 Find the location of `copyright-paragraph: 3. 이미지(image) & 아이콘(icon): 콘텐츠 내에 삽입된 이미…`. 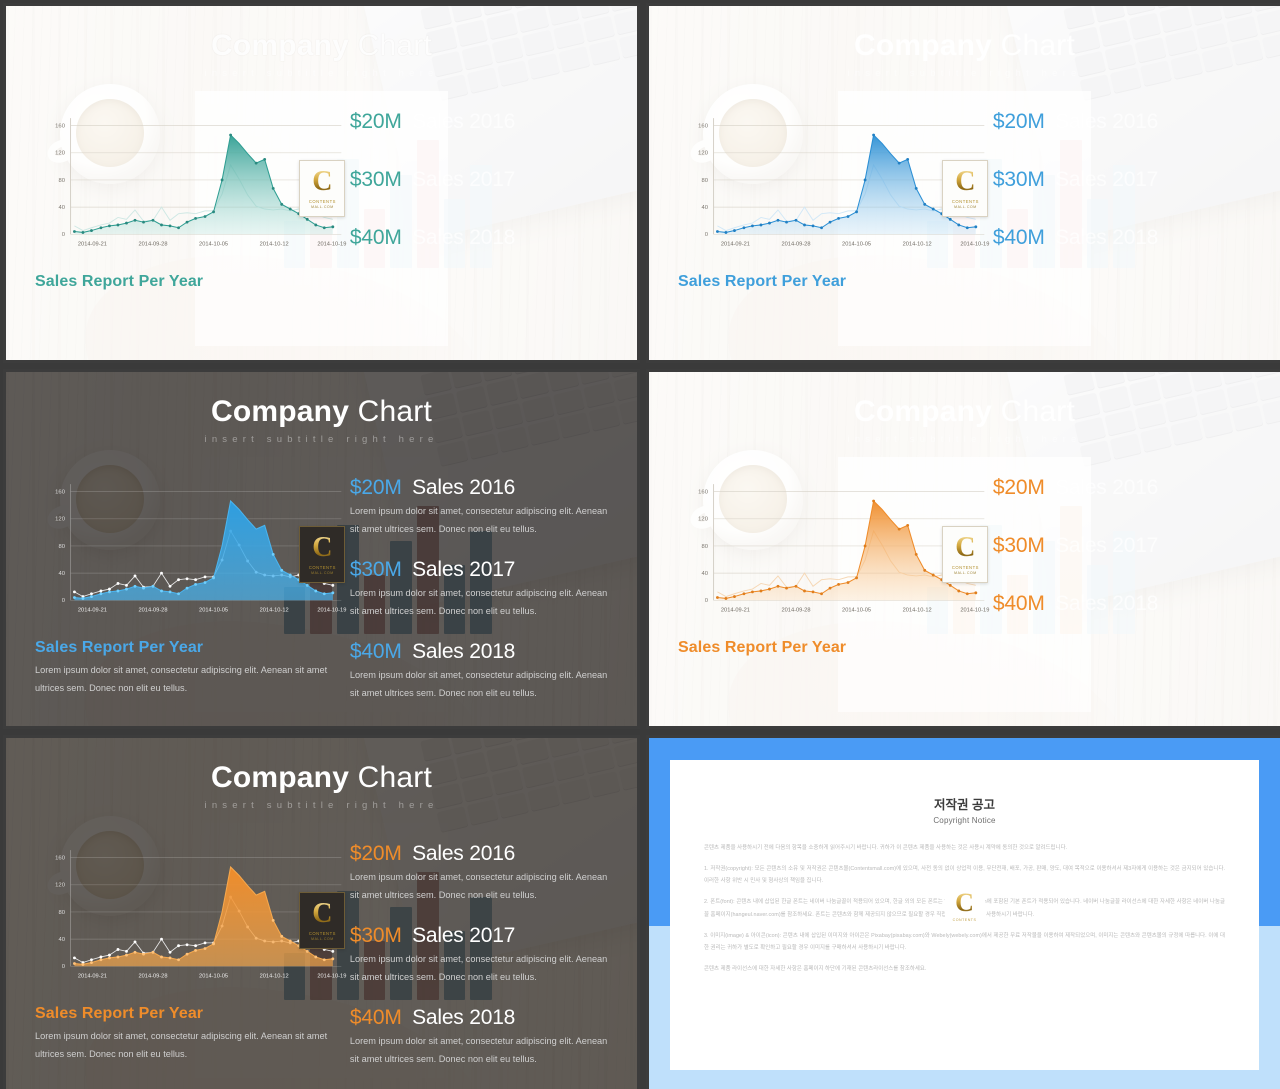

copyright-paragraph: 3. 이미지(image) & 아이콘(icon): 콘텐츠 내에 삽입된 이미… is located at coordinates (964, 941).